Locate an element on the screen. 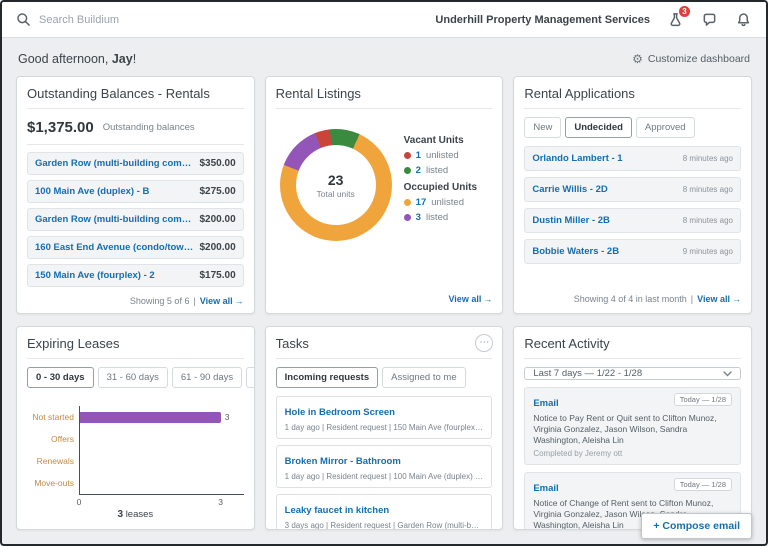  task-link: Hole in Bedroom Screen is located at coordinates (340, 412).